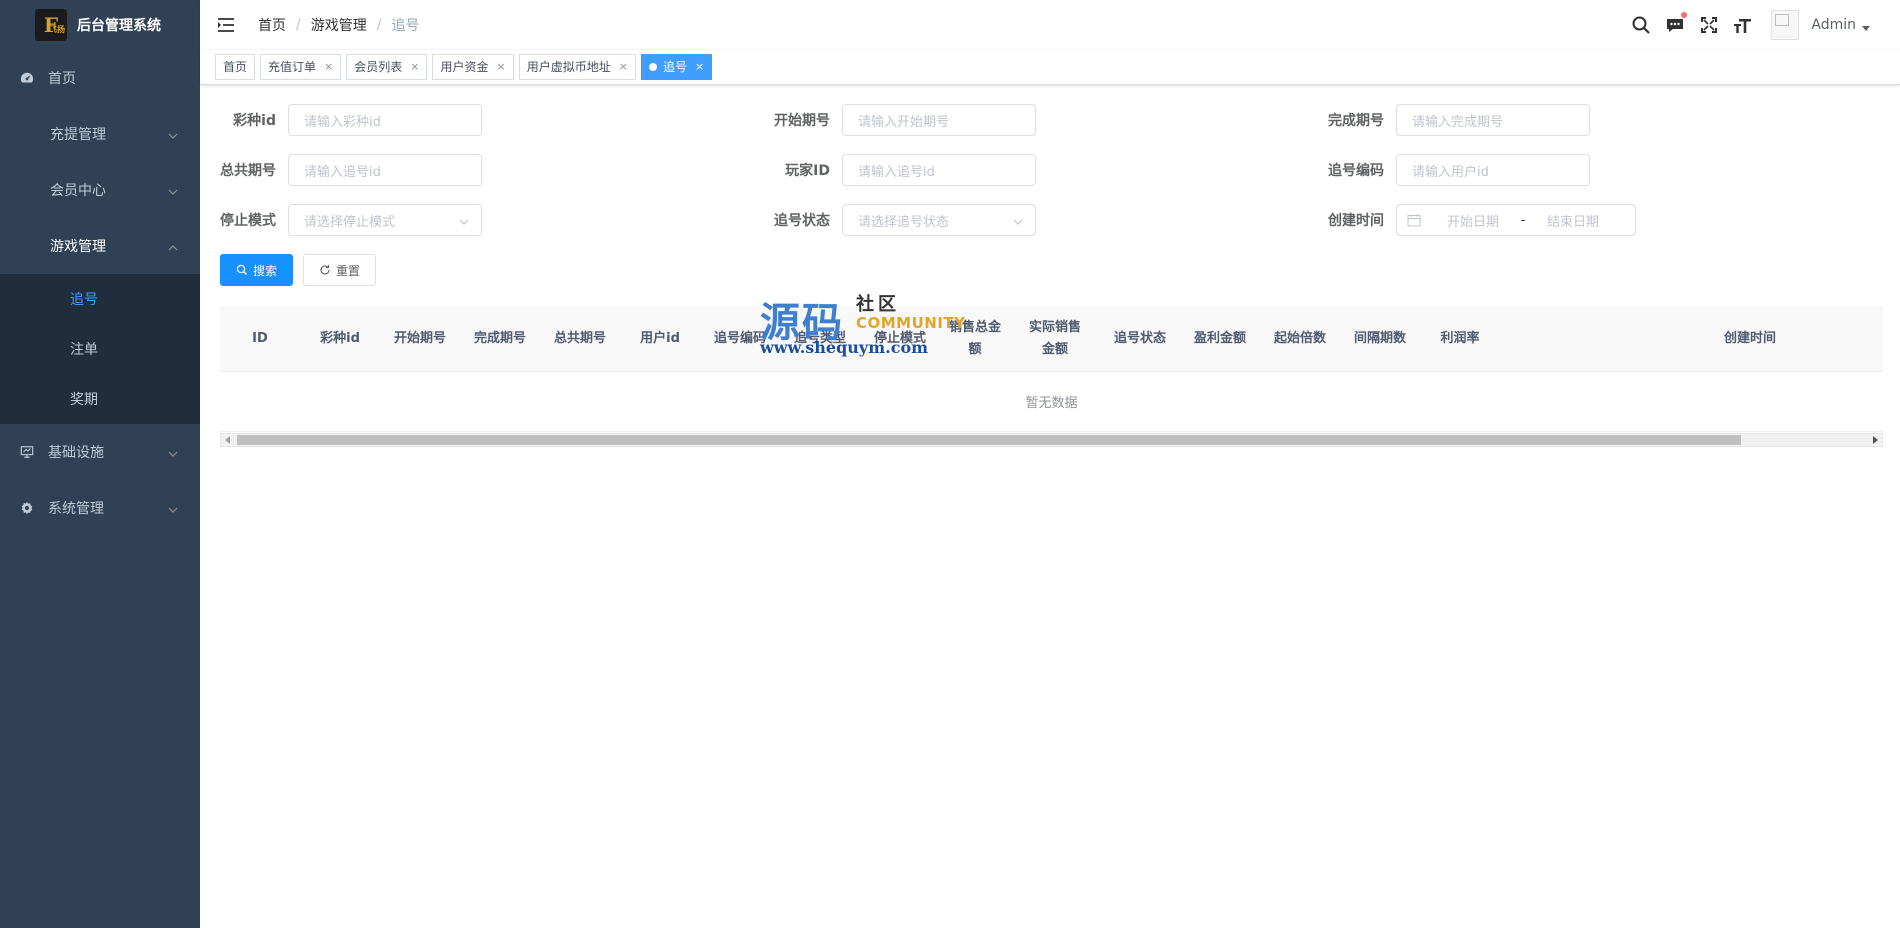 This screenshot has width=1900, height=928. I want to click on filter-label: 玩家ID, so click(807, 171).